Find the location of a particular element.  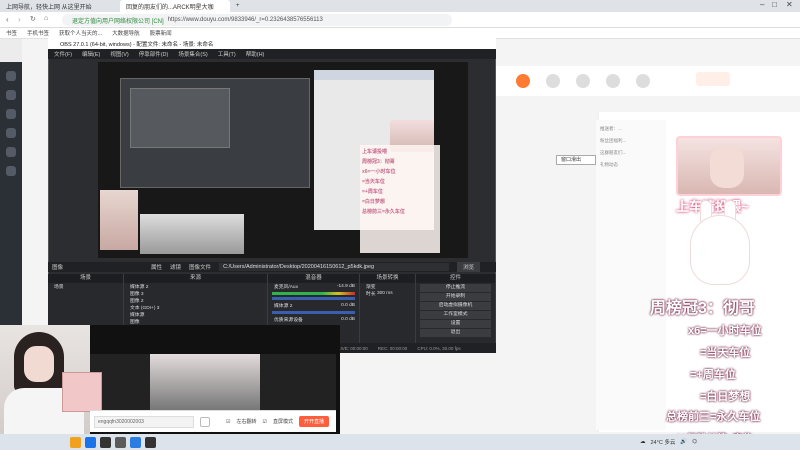

home-icon: ⌂ is located at coordinates (46, 18).